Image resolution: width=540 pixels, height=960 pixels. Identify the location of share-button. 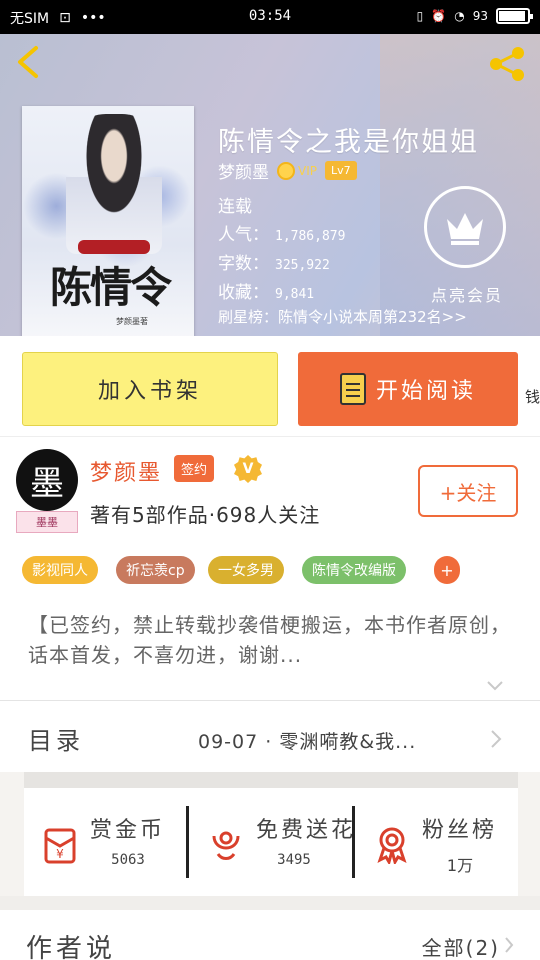
(508, 64).